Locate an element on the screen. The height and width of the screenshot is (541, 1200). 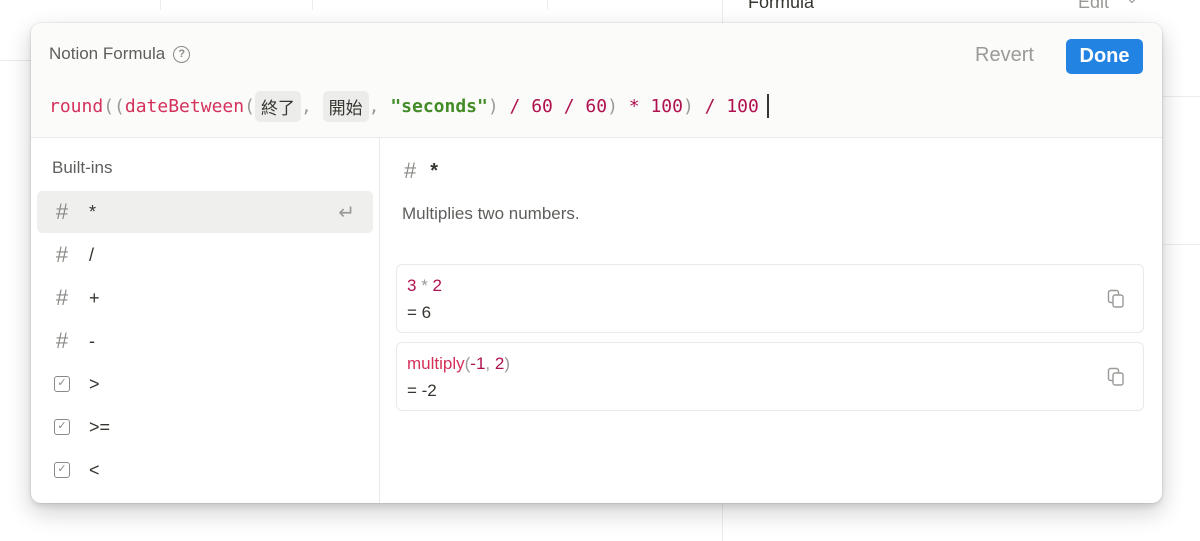
example-operator: * is located at coordinates (424, 285).